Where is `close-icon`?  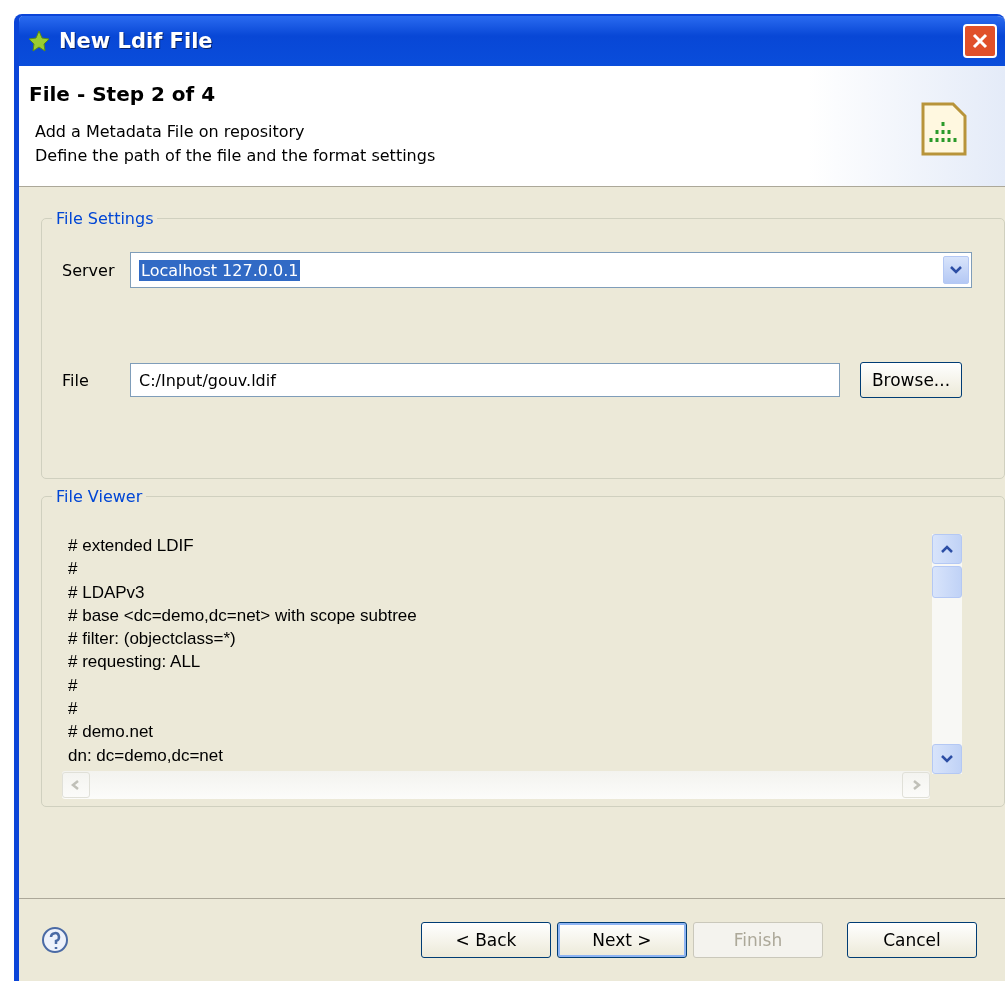 close-icon is located at coordinates (980, 41).